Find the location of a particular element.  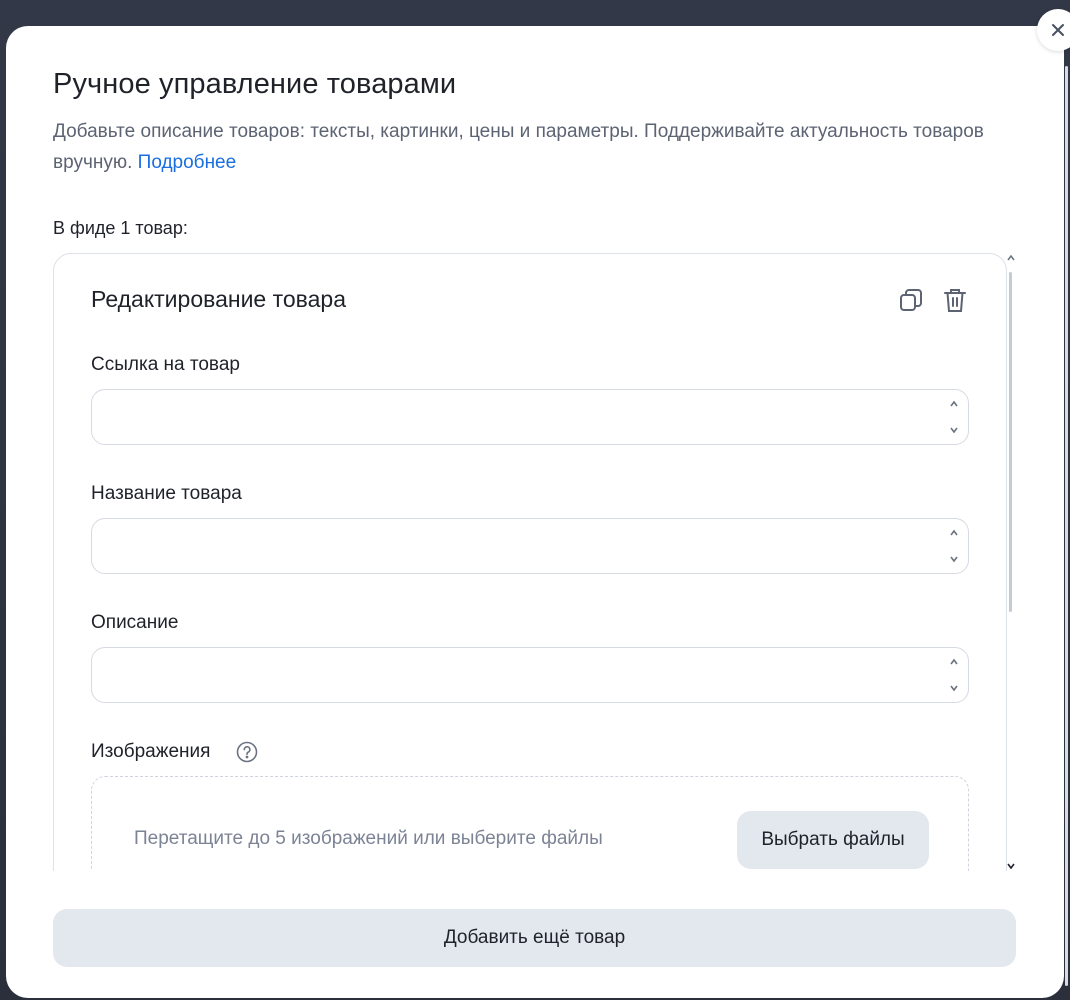

card-scrollbar is located at coordinates (1011, 564).